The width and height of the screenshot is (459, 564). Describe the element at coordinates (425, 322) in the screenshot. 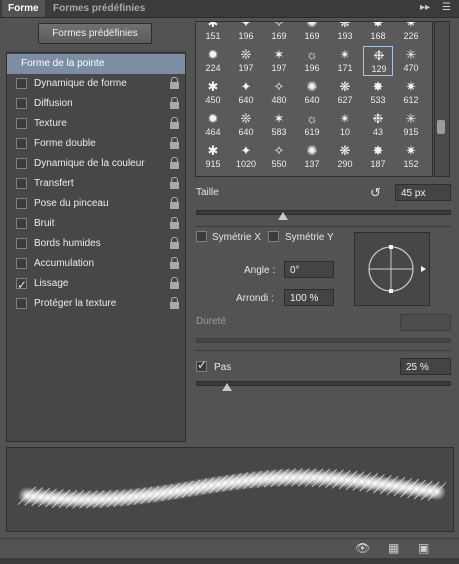

I see `hardness-field` at that location.